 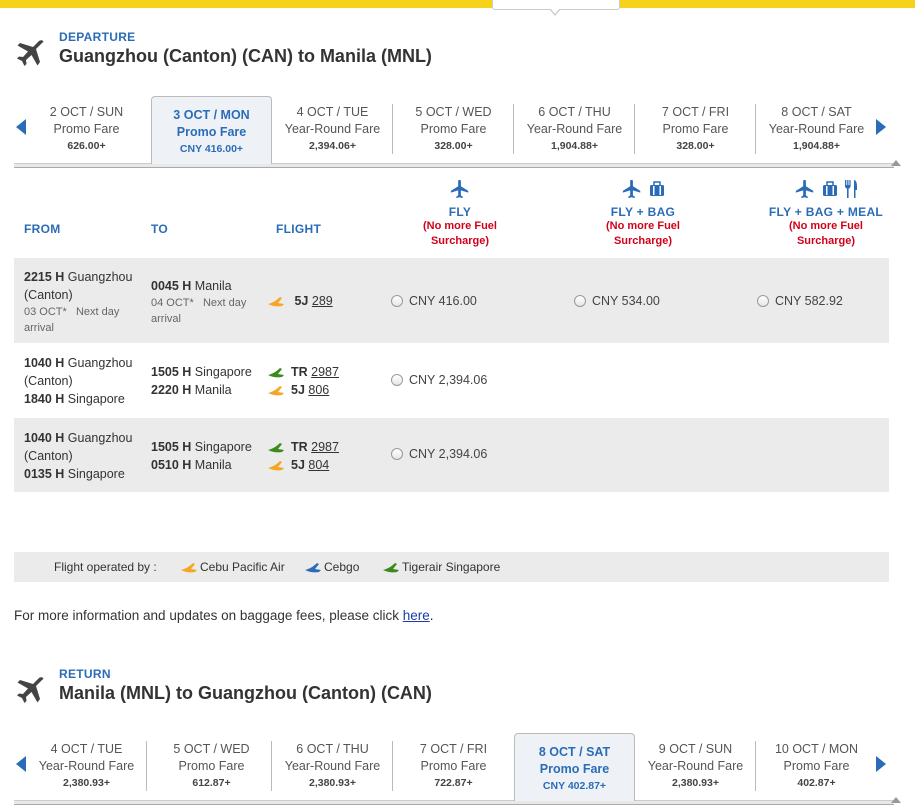 I want to click on legend-cebgo: Cebgo, so click(x=331, y=567).